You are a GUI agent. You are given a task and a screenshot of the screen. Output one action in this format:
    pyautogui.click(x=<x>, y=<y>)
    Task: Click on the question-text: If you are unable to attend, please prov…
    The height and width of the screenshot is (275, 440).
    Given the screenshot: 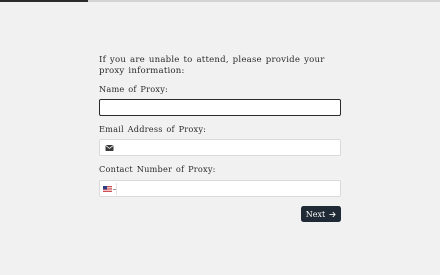 What is the action you would take?
    pyautogui.click(x=212, y=65)
    